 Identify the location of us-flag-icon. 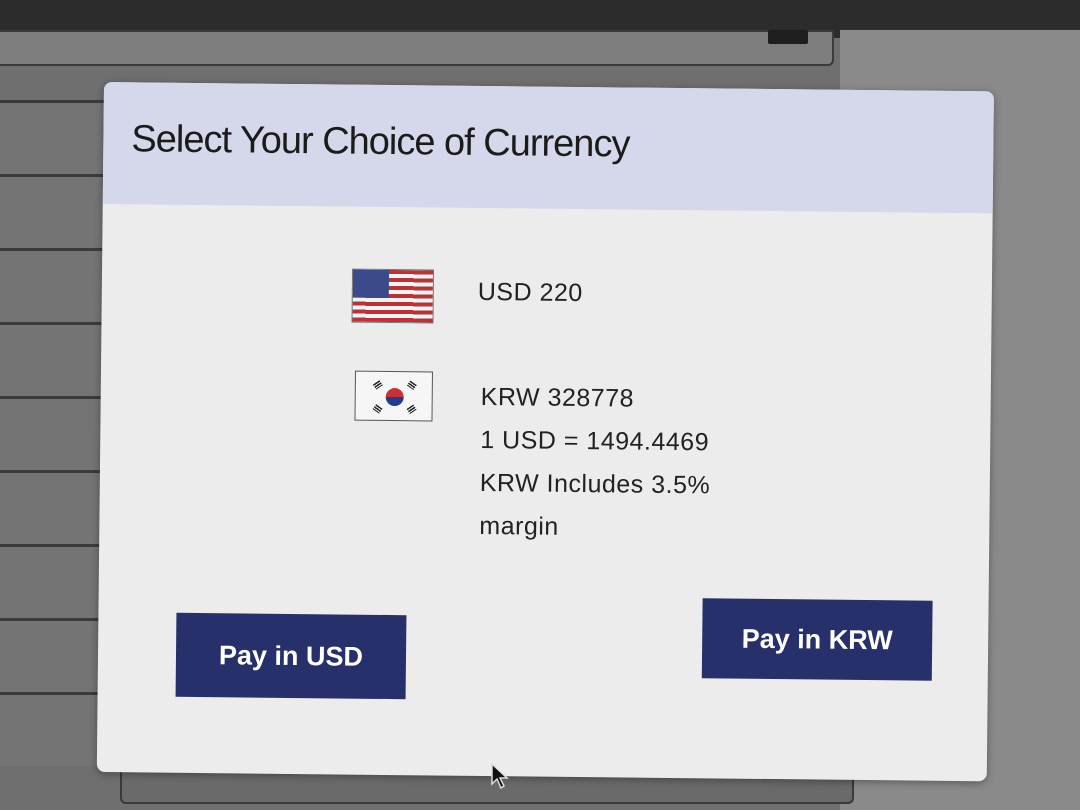
(393, 296).